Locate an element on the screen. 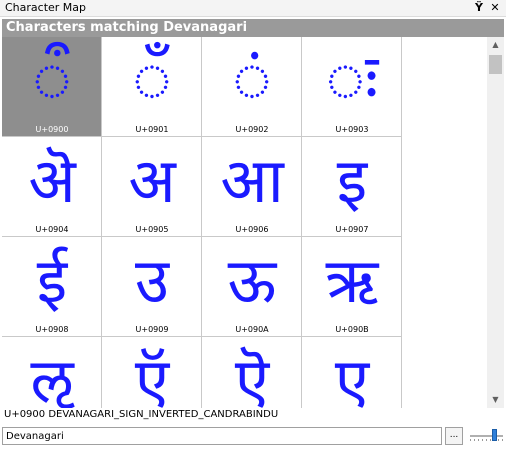  character-code: U+0901 is located at coordinates (152, 129).